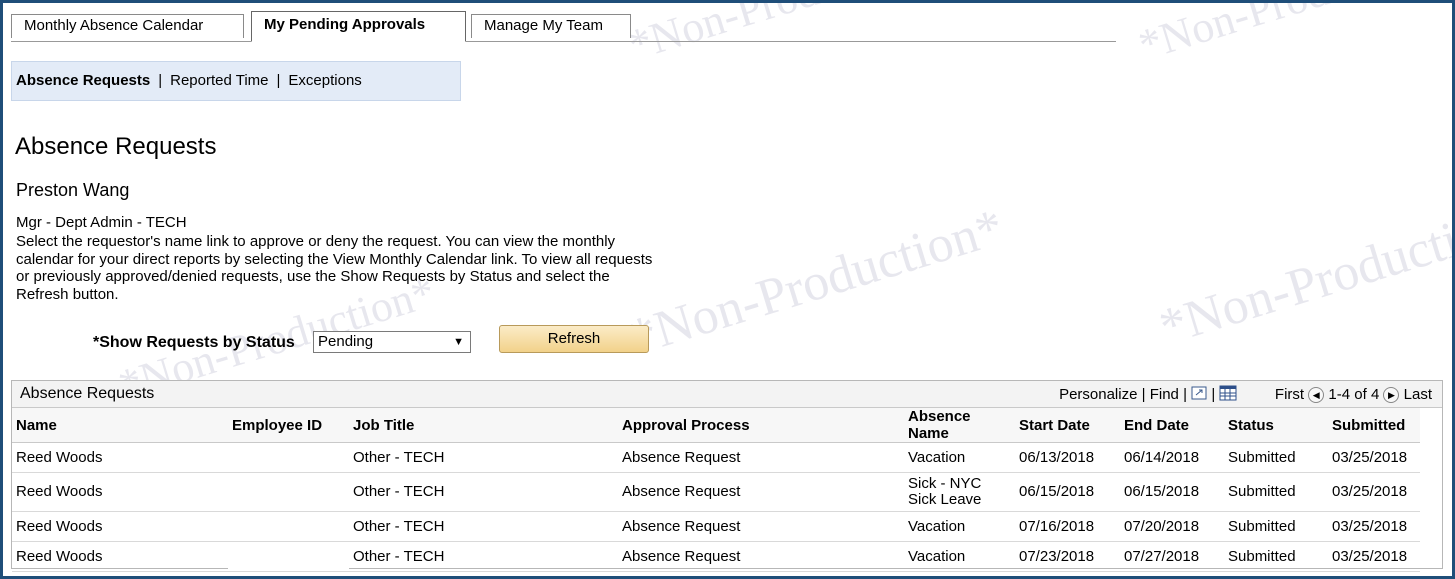 The width and height of the screenshot is (1455, 579). Describe the element at coordinates (358, 26) in the screenshot. I see `tab-my-pending-approvals: My Pending Approvals` at that location.